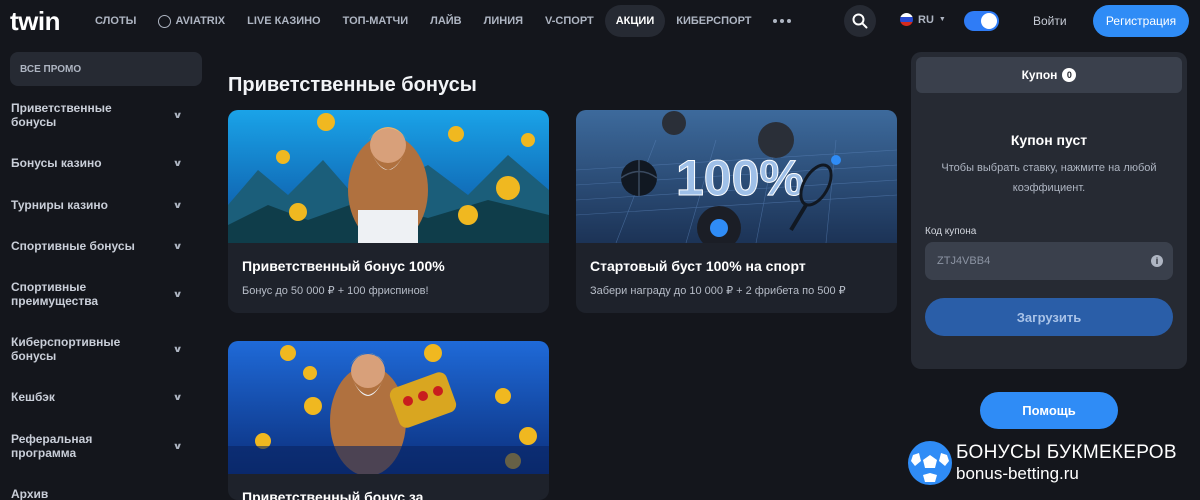 The width and height of the screenshot is (1200, 500). I want to click on coupon-code-input, so click(1049, 261).